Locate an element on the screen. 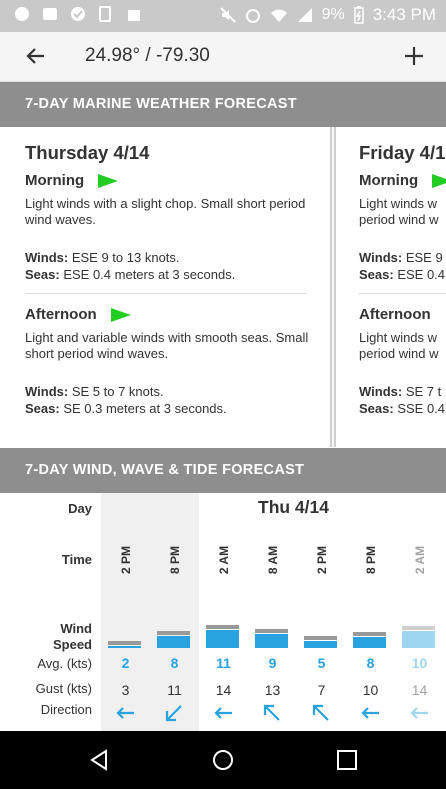 The image size is (446, 789). label-time: Time is located at coordinates (76, 559).